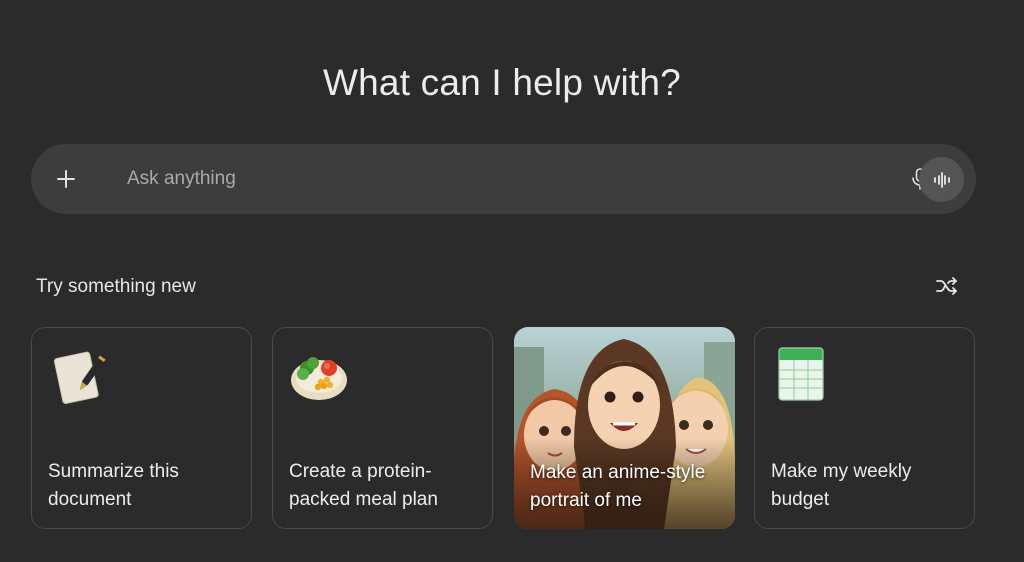 This screenshot has width=1024, height=562. I want to click on add-attachment-button, so click(66, 179).